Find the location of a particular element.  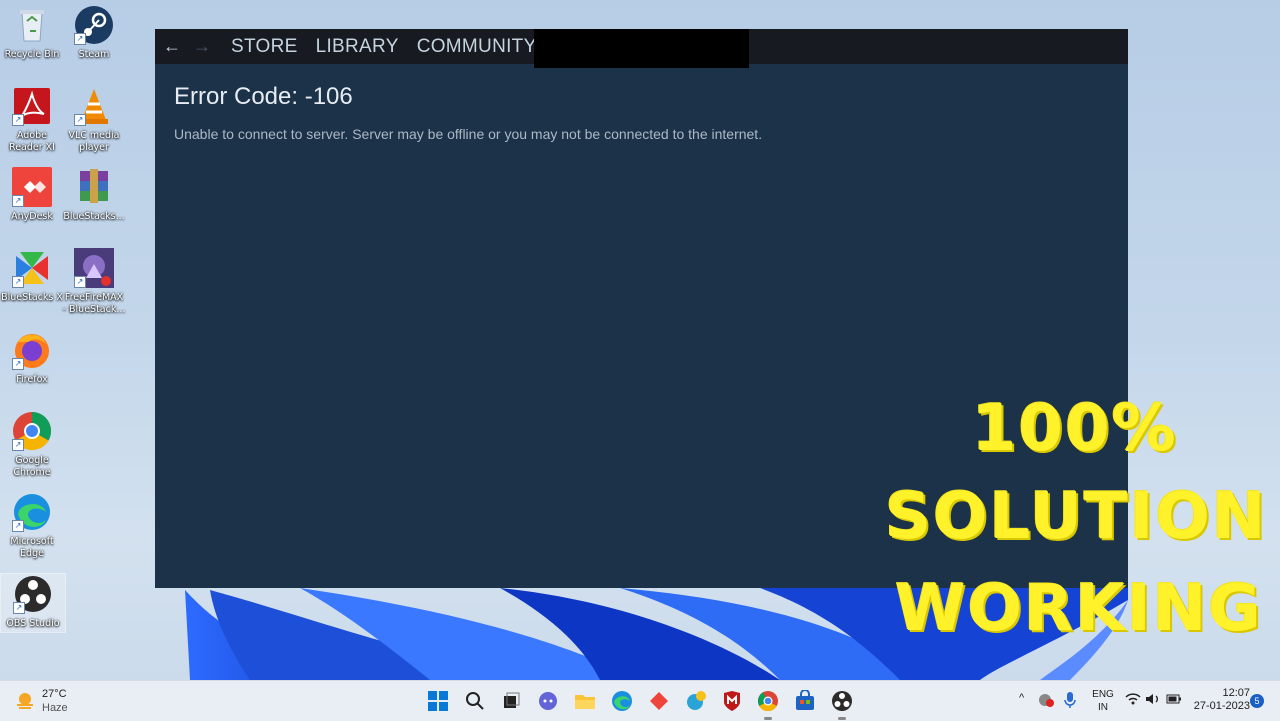

app-taskbar-button is located at coordinates (696, 701).